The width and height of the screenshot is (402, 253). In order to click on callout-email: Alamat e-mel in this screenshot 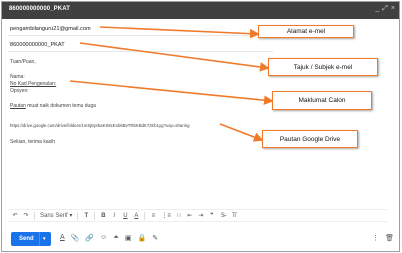, I will do `click(306, 31)`.